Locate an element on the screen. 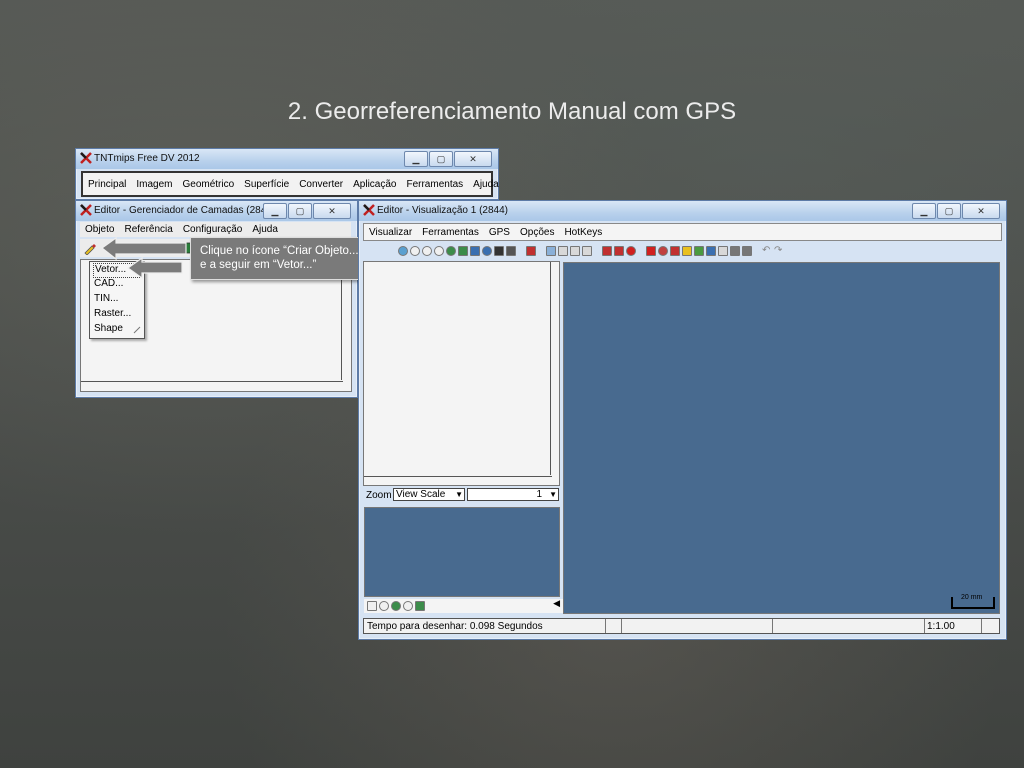 This screenshot has height=768, width=1024. zoom-value-field: 1 ▼ is located at coordinates (513, 494).